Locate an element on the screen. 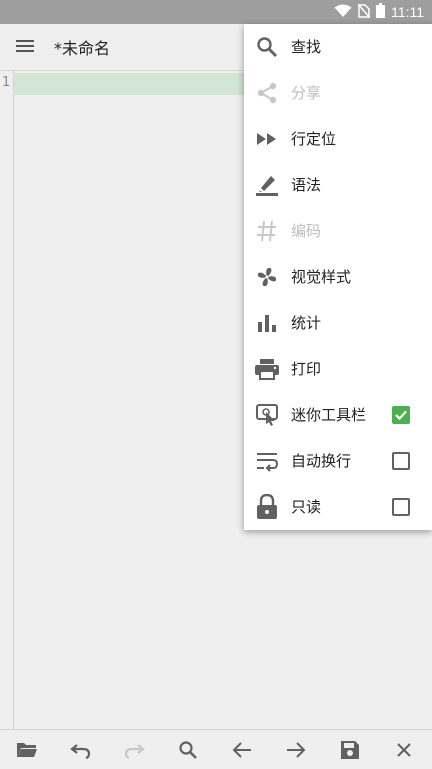 The height and width of the screenshot is (769, 432). fast-forward-icon is located at coordinates (267, 139).